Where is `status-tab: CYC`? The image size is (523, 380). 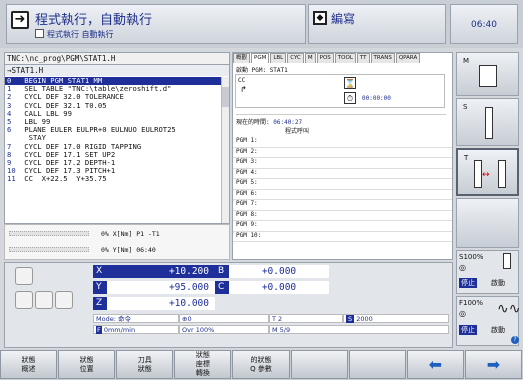 status-tab: CYC is located at coordinates (295, 58).